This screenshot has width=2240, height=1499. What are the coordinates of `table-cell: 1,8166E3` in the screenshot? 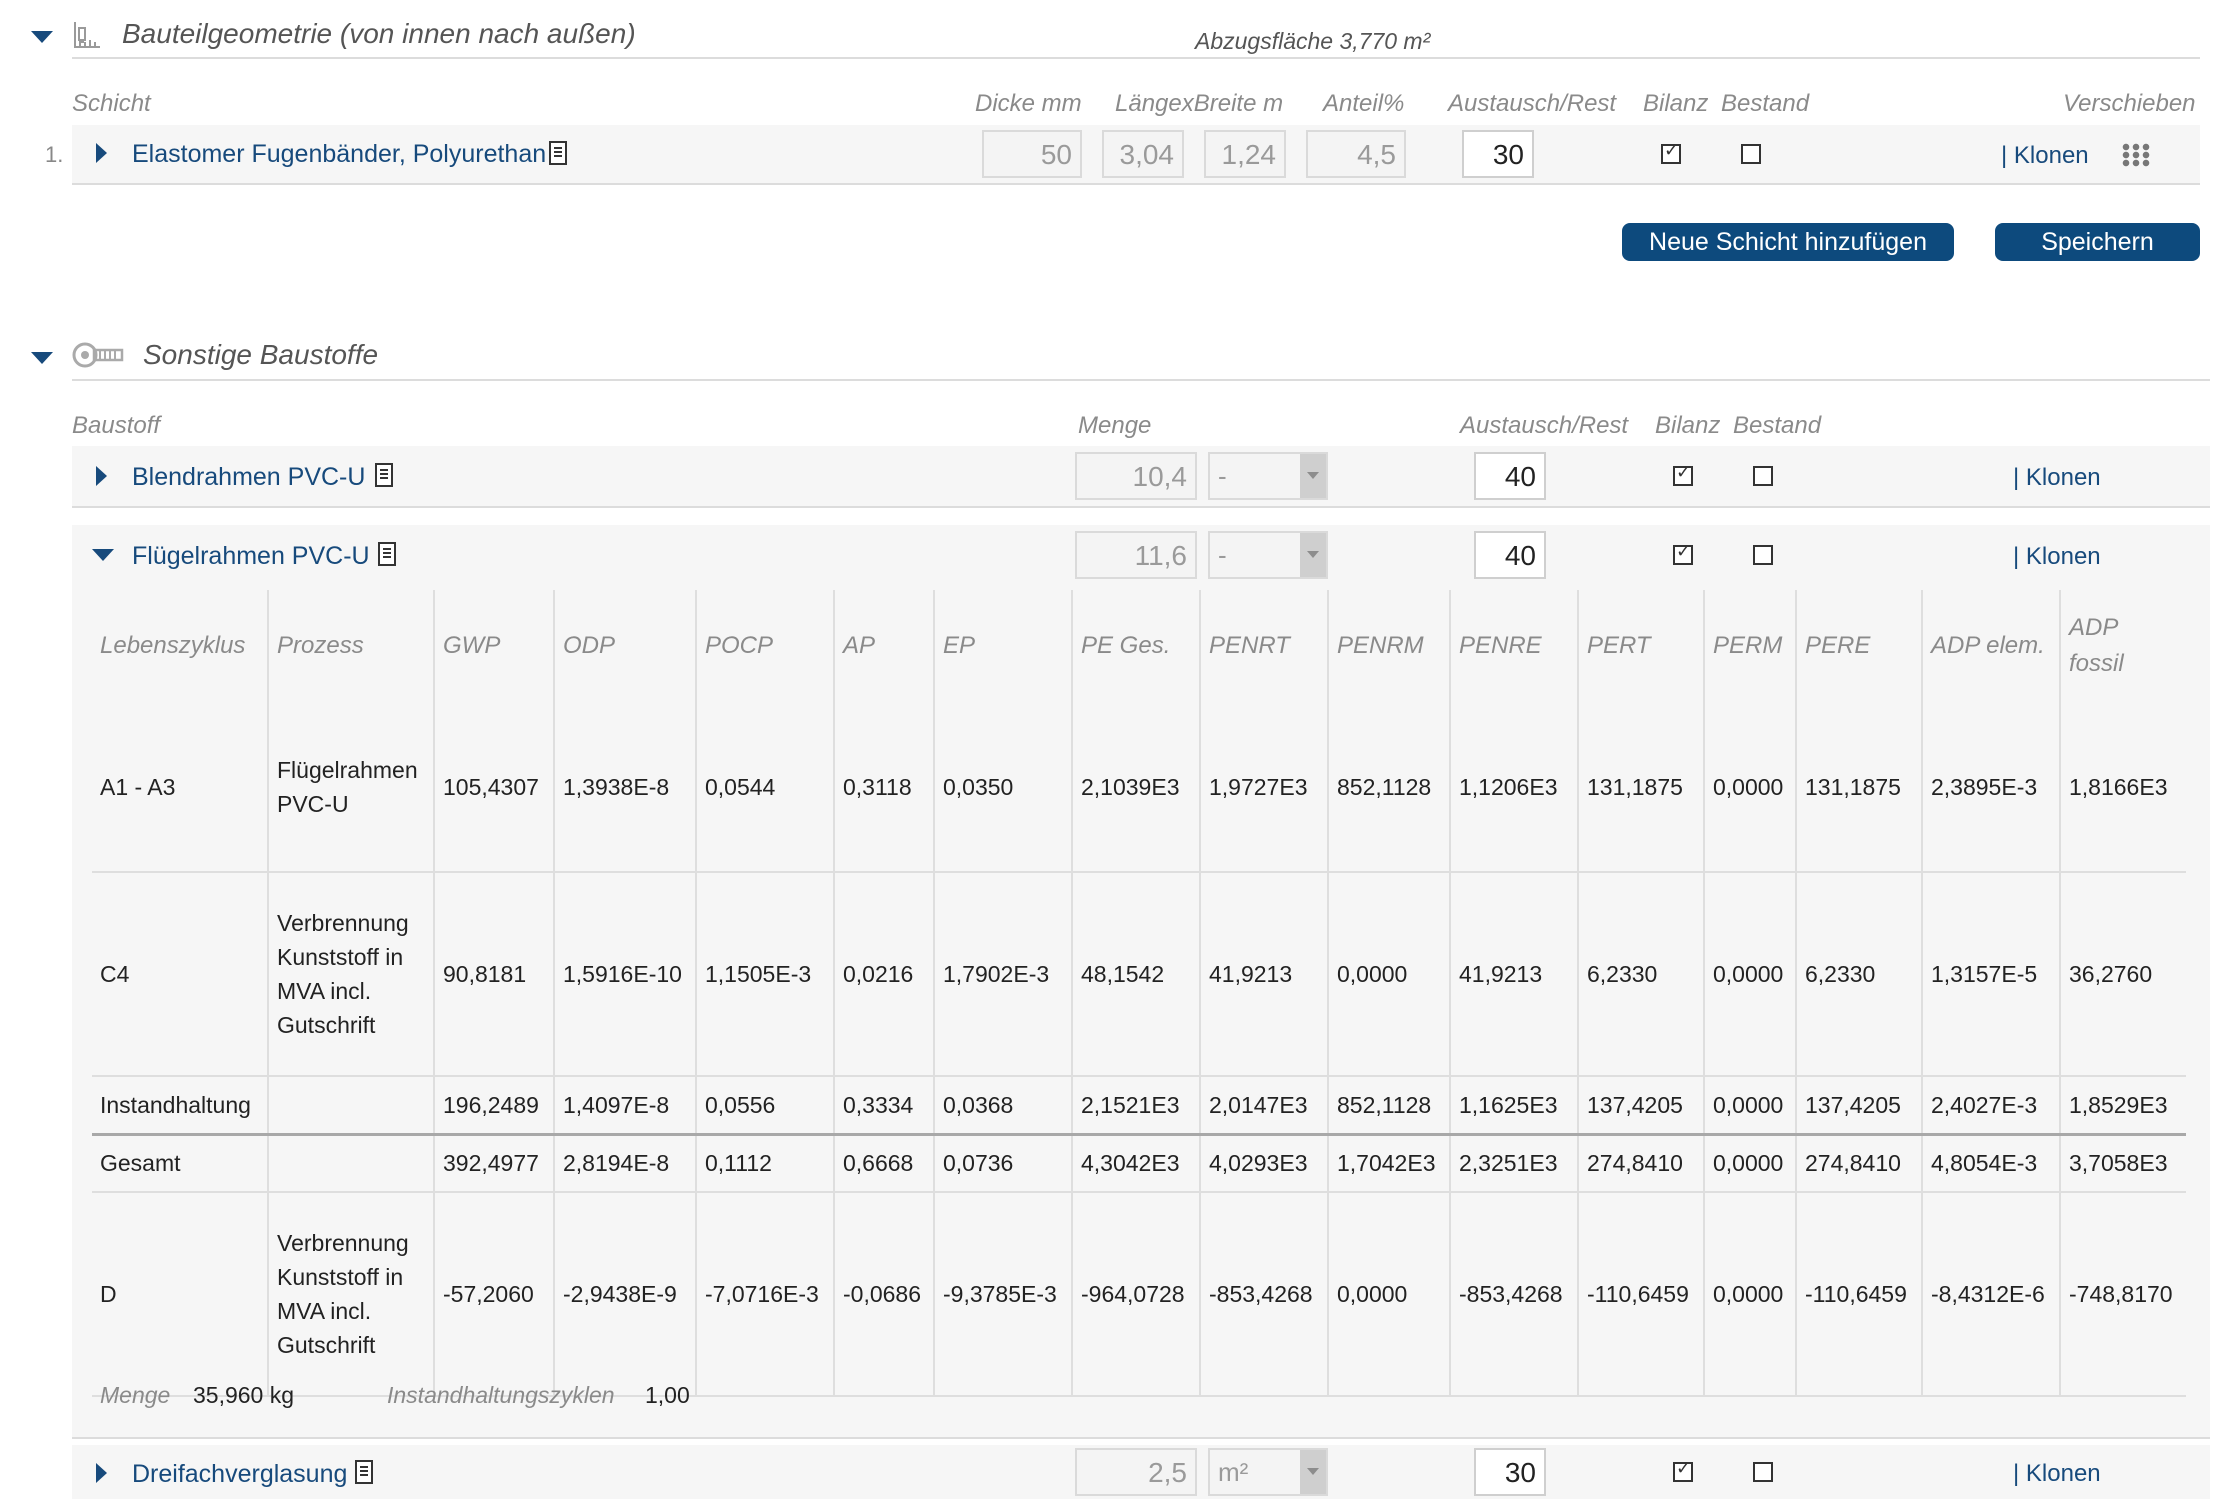 It's located at (2122, 787).